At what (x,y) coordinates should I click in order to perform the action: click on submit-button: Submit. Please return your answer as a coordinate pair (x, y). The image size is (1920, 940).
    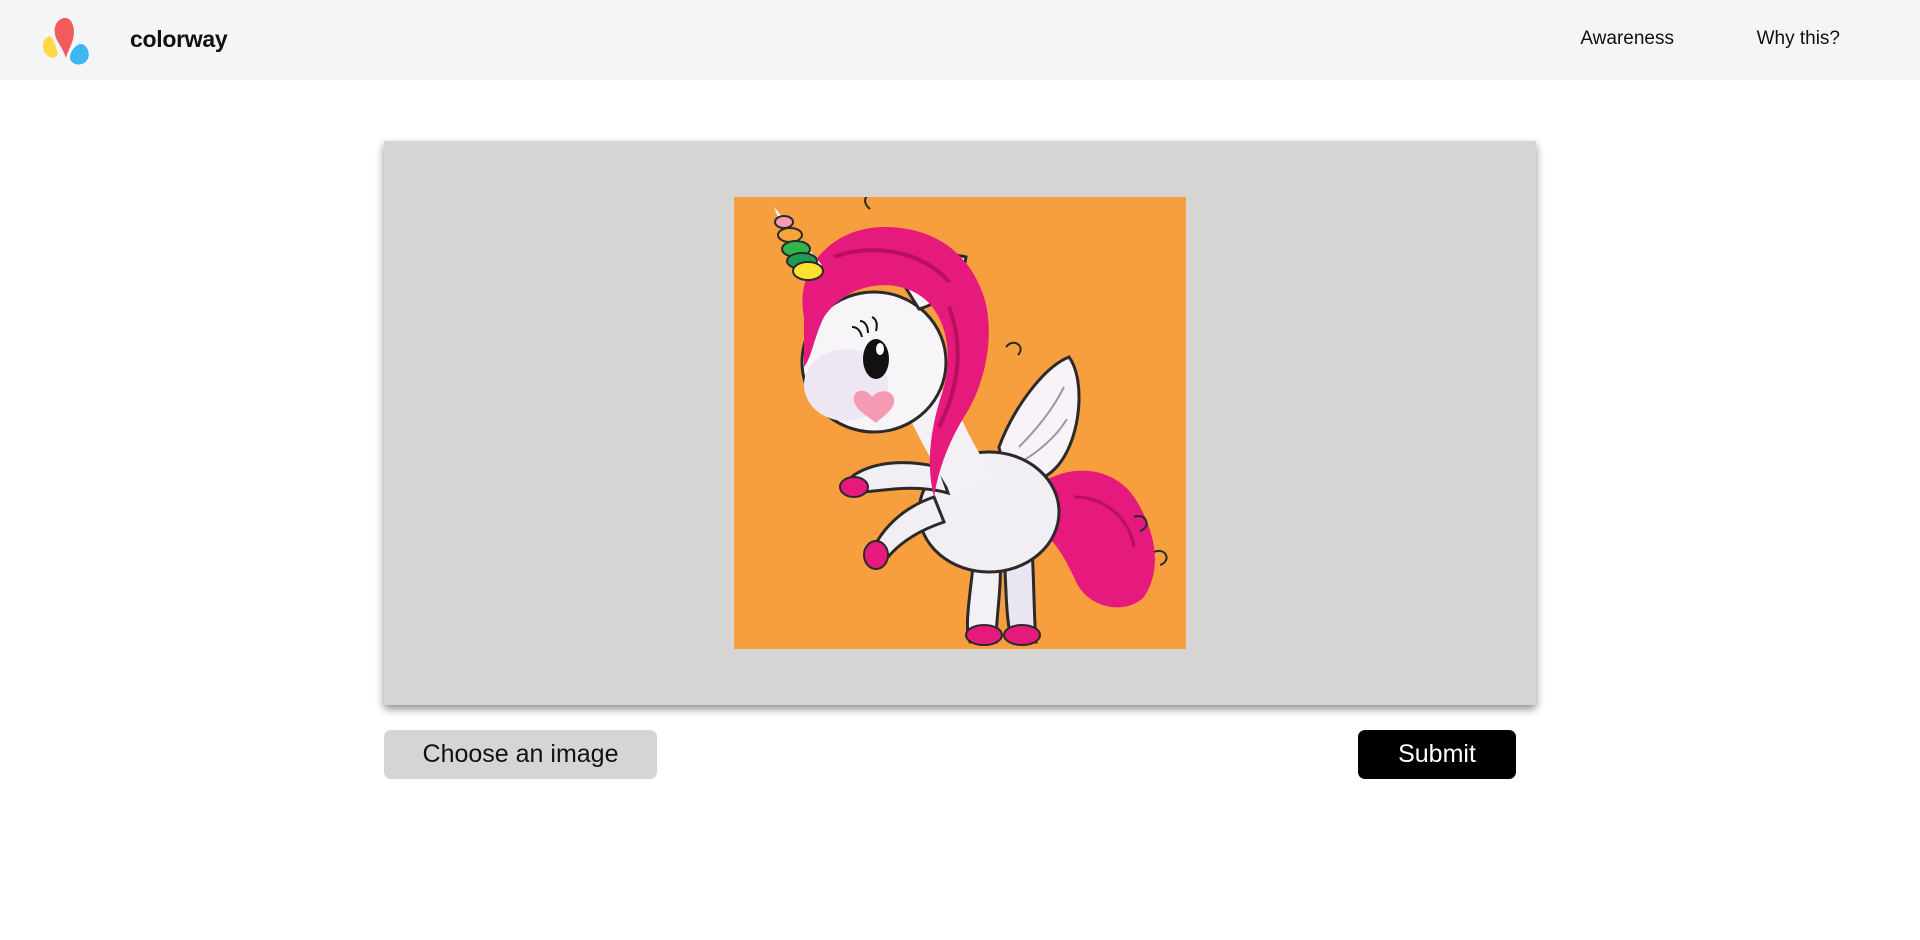
    Looking at the image, I should click on (1437, 754).